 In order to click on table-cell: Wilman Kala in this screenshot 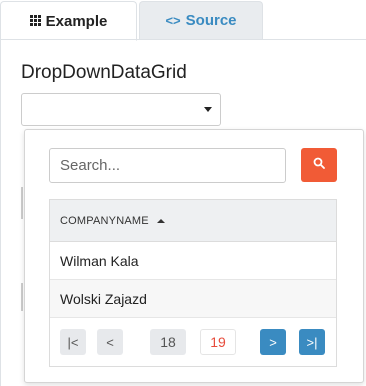, I will do `click(99, 260)`.